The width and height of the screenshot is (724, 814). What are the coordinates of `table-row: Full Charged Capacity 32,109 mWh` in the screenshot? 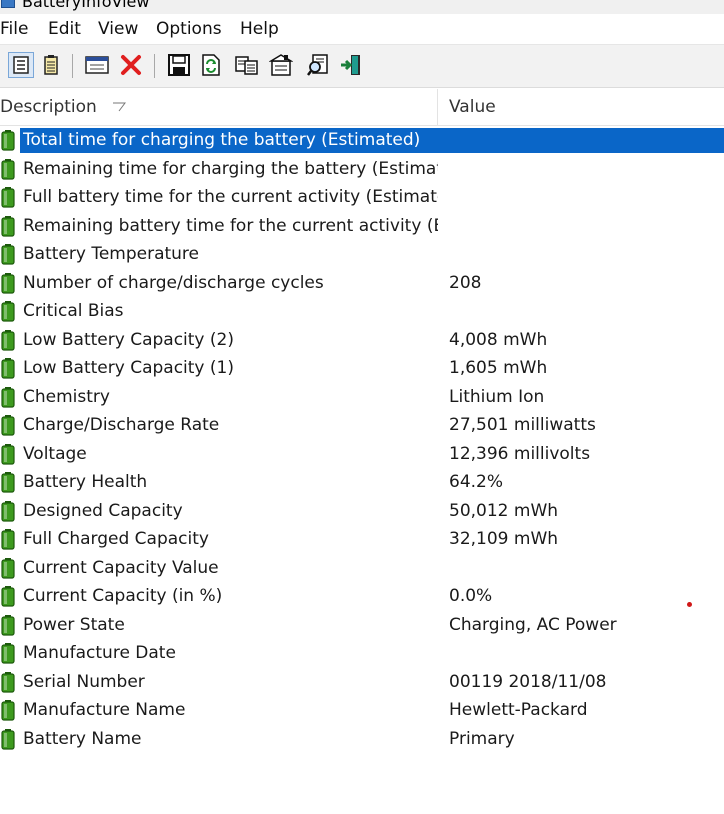 It's located at (362, 539).